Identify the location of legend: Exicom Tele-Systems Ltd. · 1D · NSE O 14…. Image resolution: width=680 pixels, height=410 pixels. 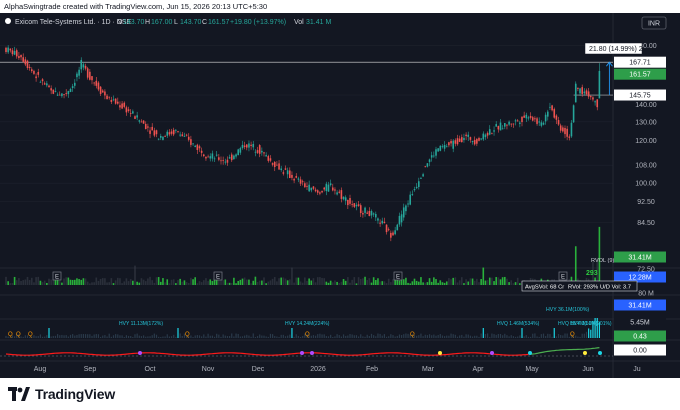
(168, 22).